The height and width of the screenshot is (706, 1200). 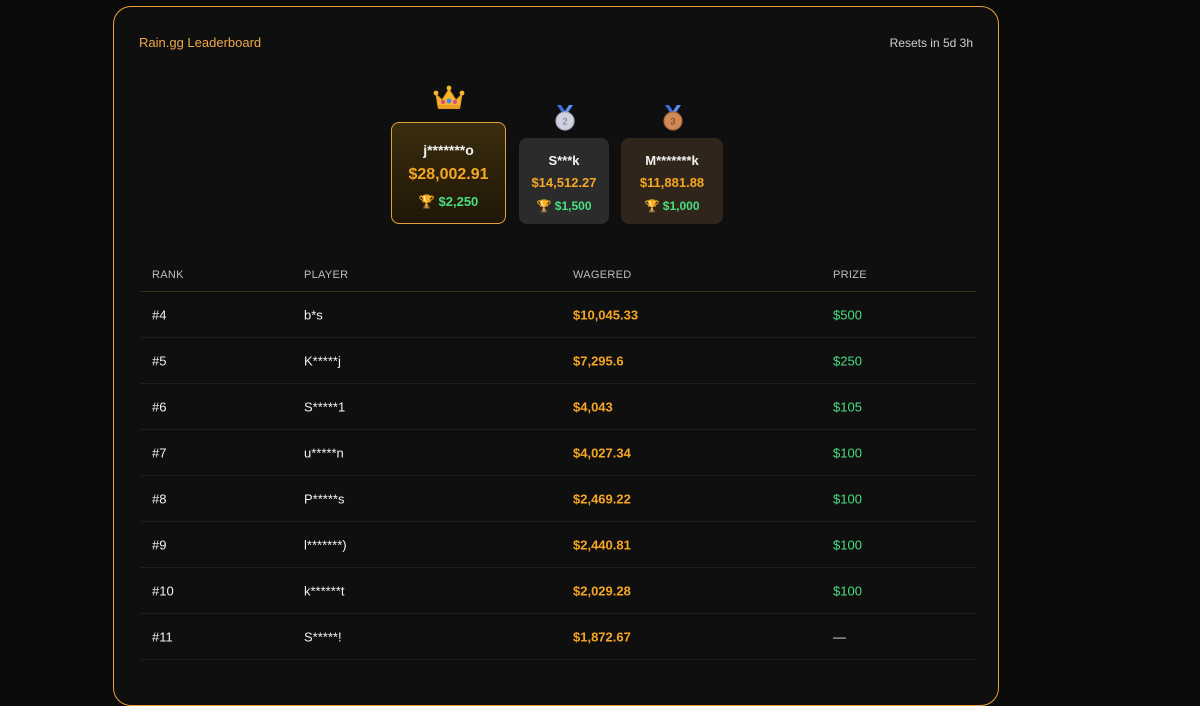 What do you see at coordinates (458, 201) in the screenshot?
I see `podium-prize-amount: $2,250` at bounding box center [458, 201].